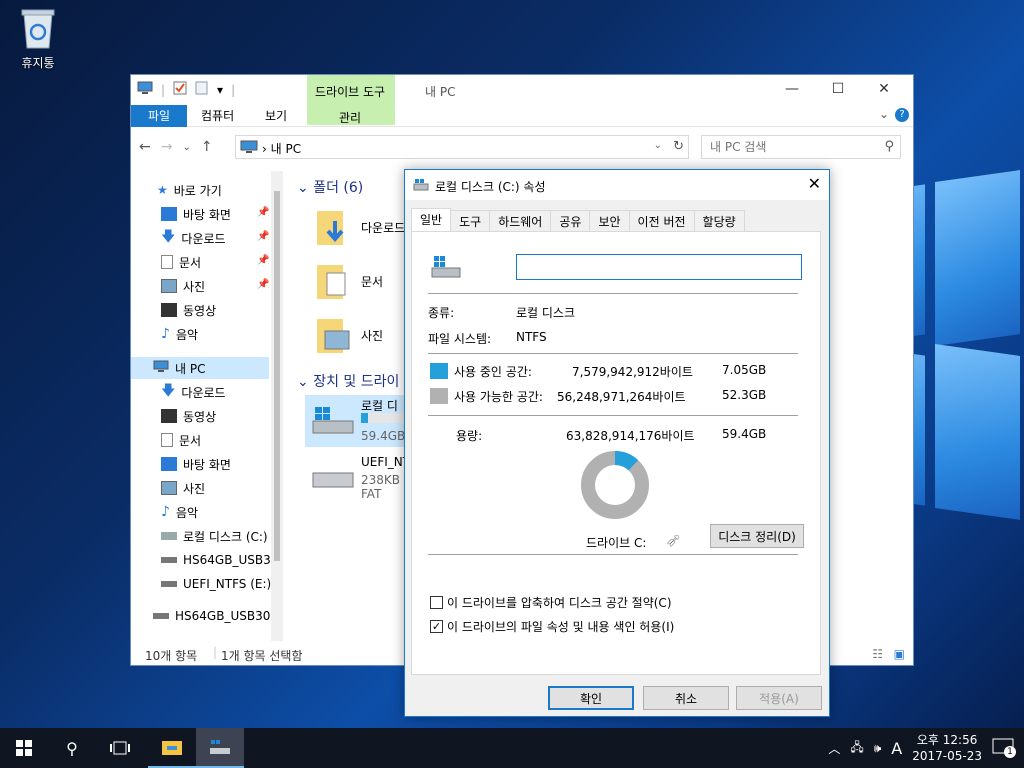 The image size is (1024, 768). Describe the element at coordinates (348, 381) in the screenshot. I see `devices-group-header: ⌄ 장치 및 드라이` at that location.